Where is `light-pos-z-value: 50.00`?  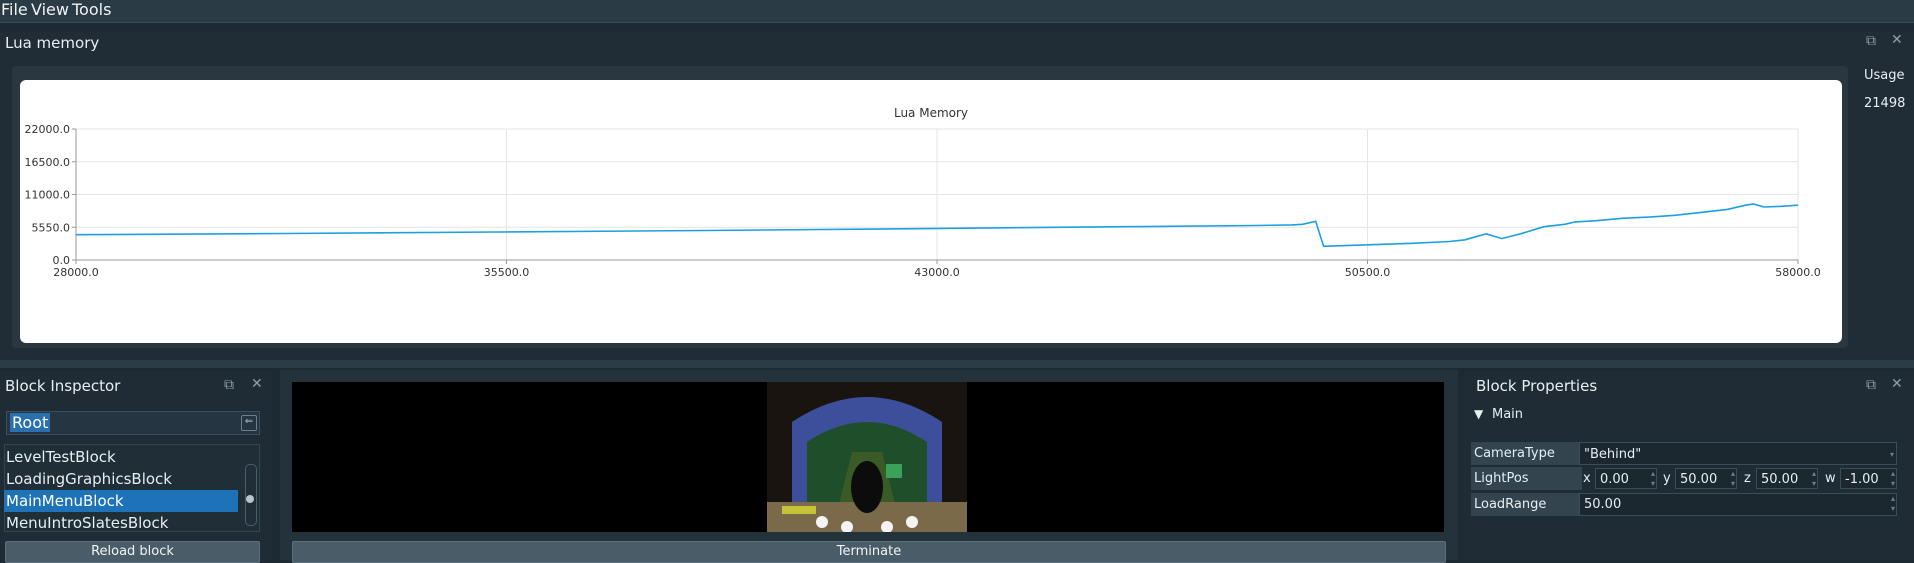 light-pos-z-value: 50.00 is located at coordinates (1780, 479).